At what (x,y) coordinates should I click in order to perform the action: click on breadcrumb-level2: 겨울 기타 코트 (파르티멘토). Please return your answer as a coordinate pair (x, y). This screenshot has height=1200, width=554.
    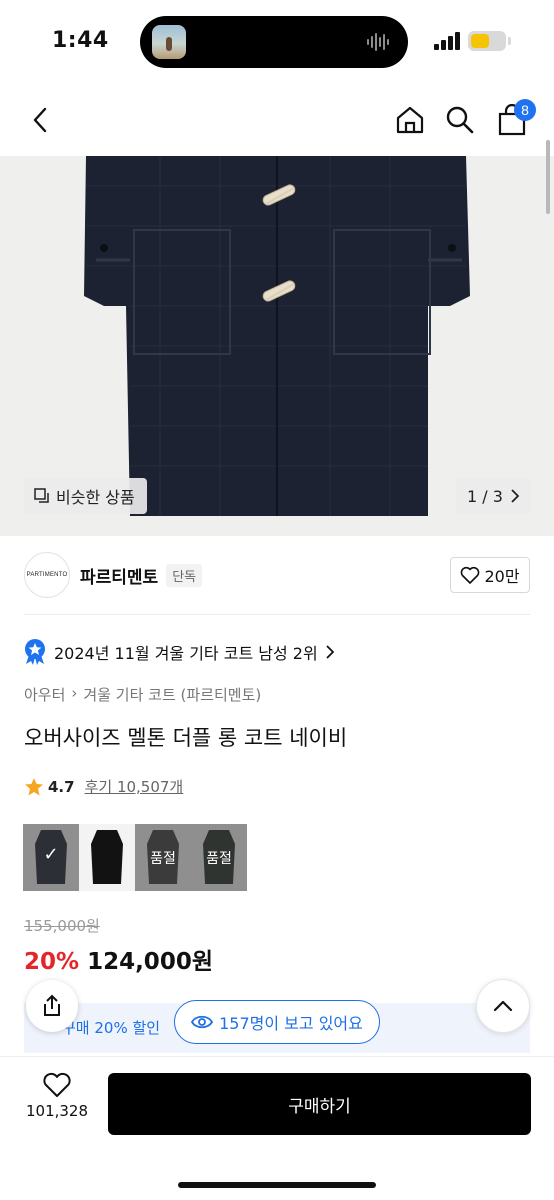
    Looking at the image, I should click on (172, 694).